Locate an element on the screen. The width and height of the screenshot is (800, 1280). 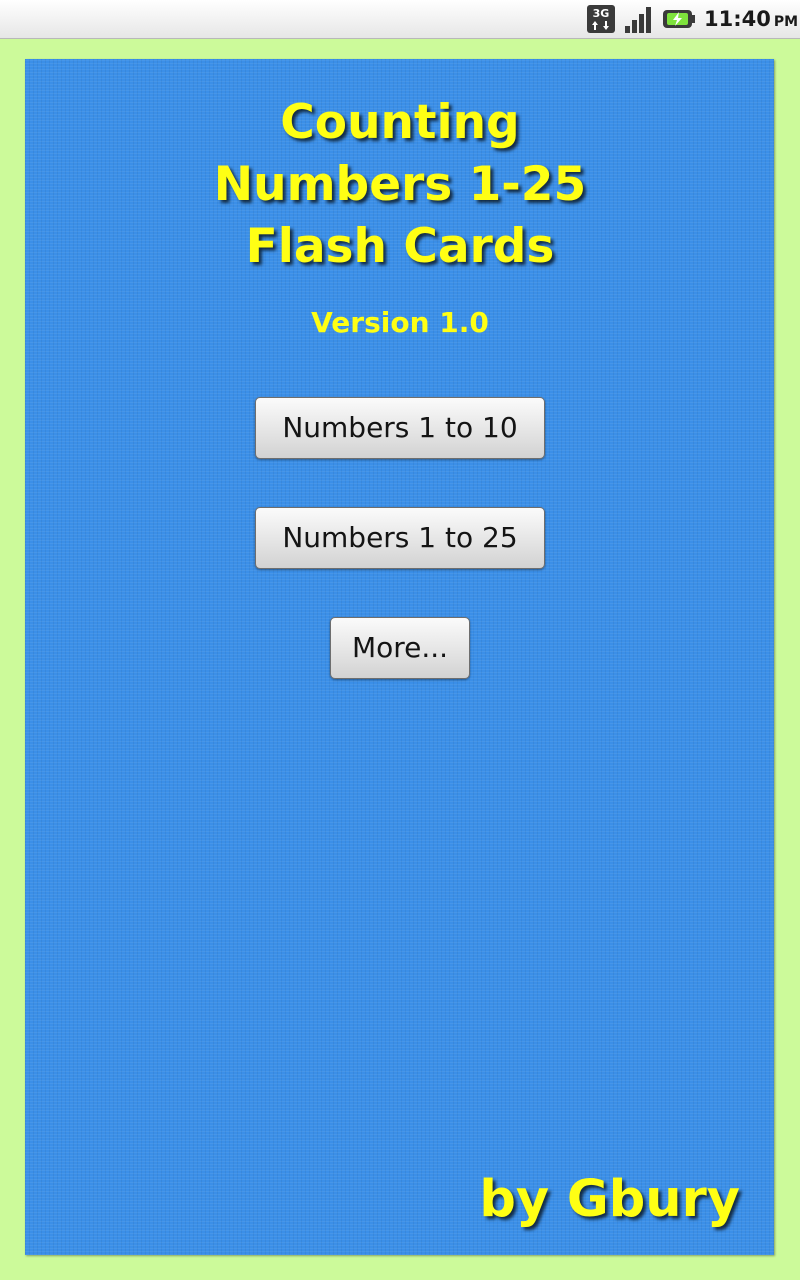
status-time-value: 11:40 is located at coordinates (737, 19).